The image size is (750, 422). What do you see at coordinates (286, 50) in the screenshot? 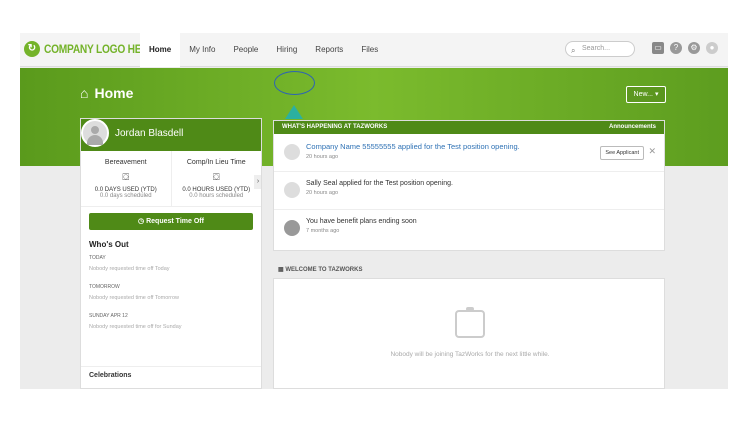
I see `nav-item-hiring: Hiring` at bounding box center [286, 50].